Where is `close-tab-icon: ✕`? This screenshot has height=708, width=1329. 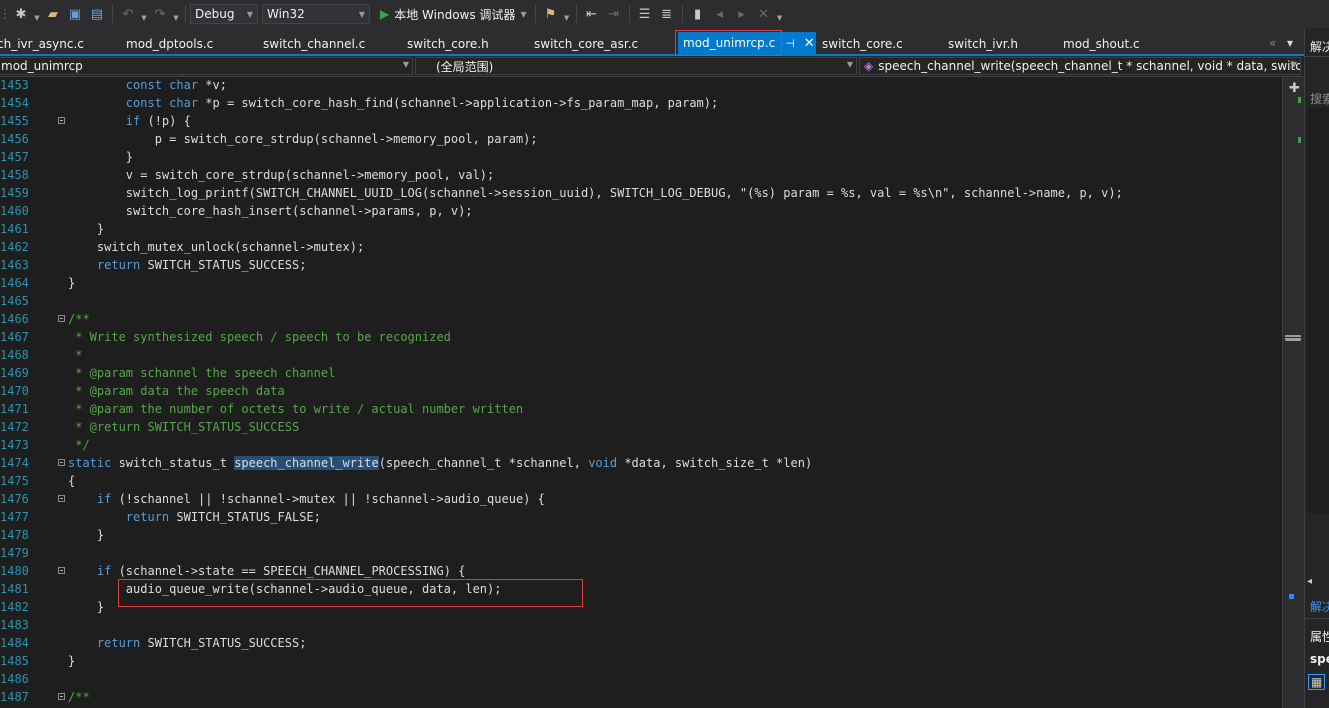
close-tab-icon: ✕ is located at coordinates (809, 43).